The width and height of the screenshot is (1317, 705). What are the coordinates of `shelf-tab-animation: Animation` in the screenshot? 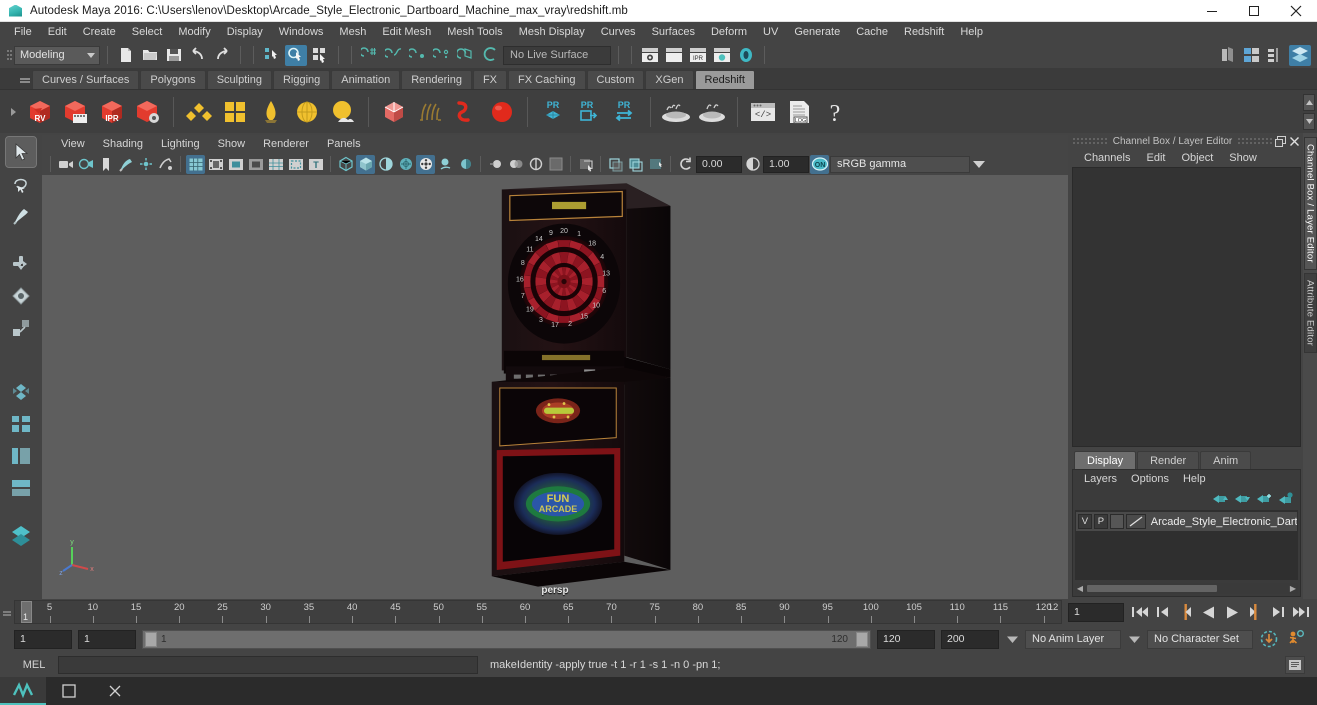 It's located at (366, 79).